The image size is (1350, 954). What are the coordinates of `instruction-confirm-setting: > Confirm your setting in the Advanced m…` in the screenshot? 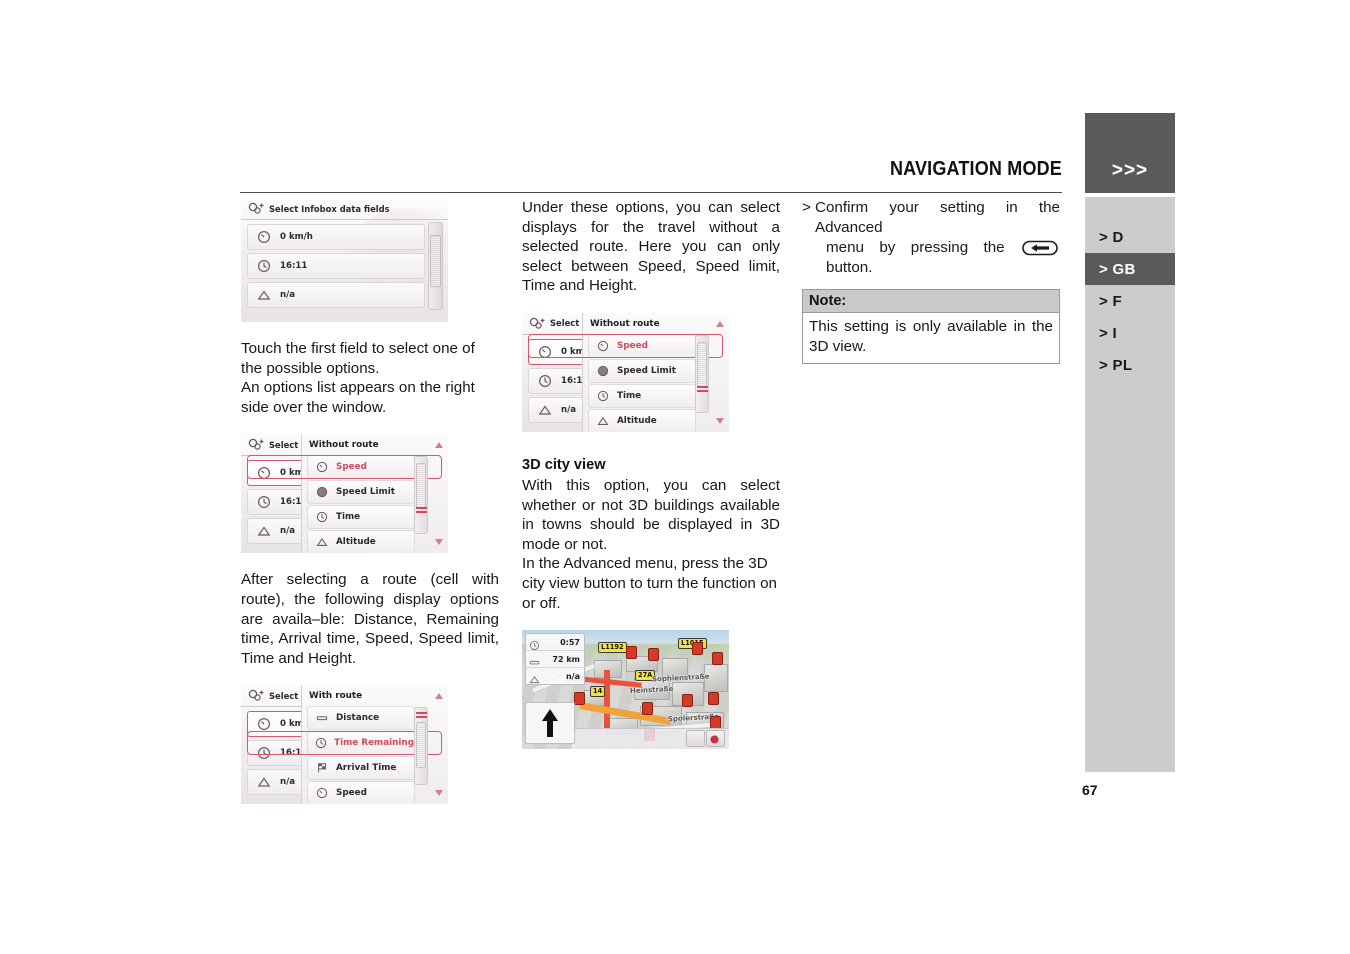 It's located at (931, 238).